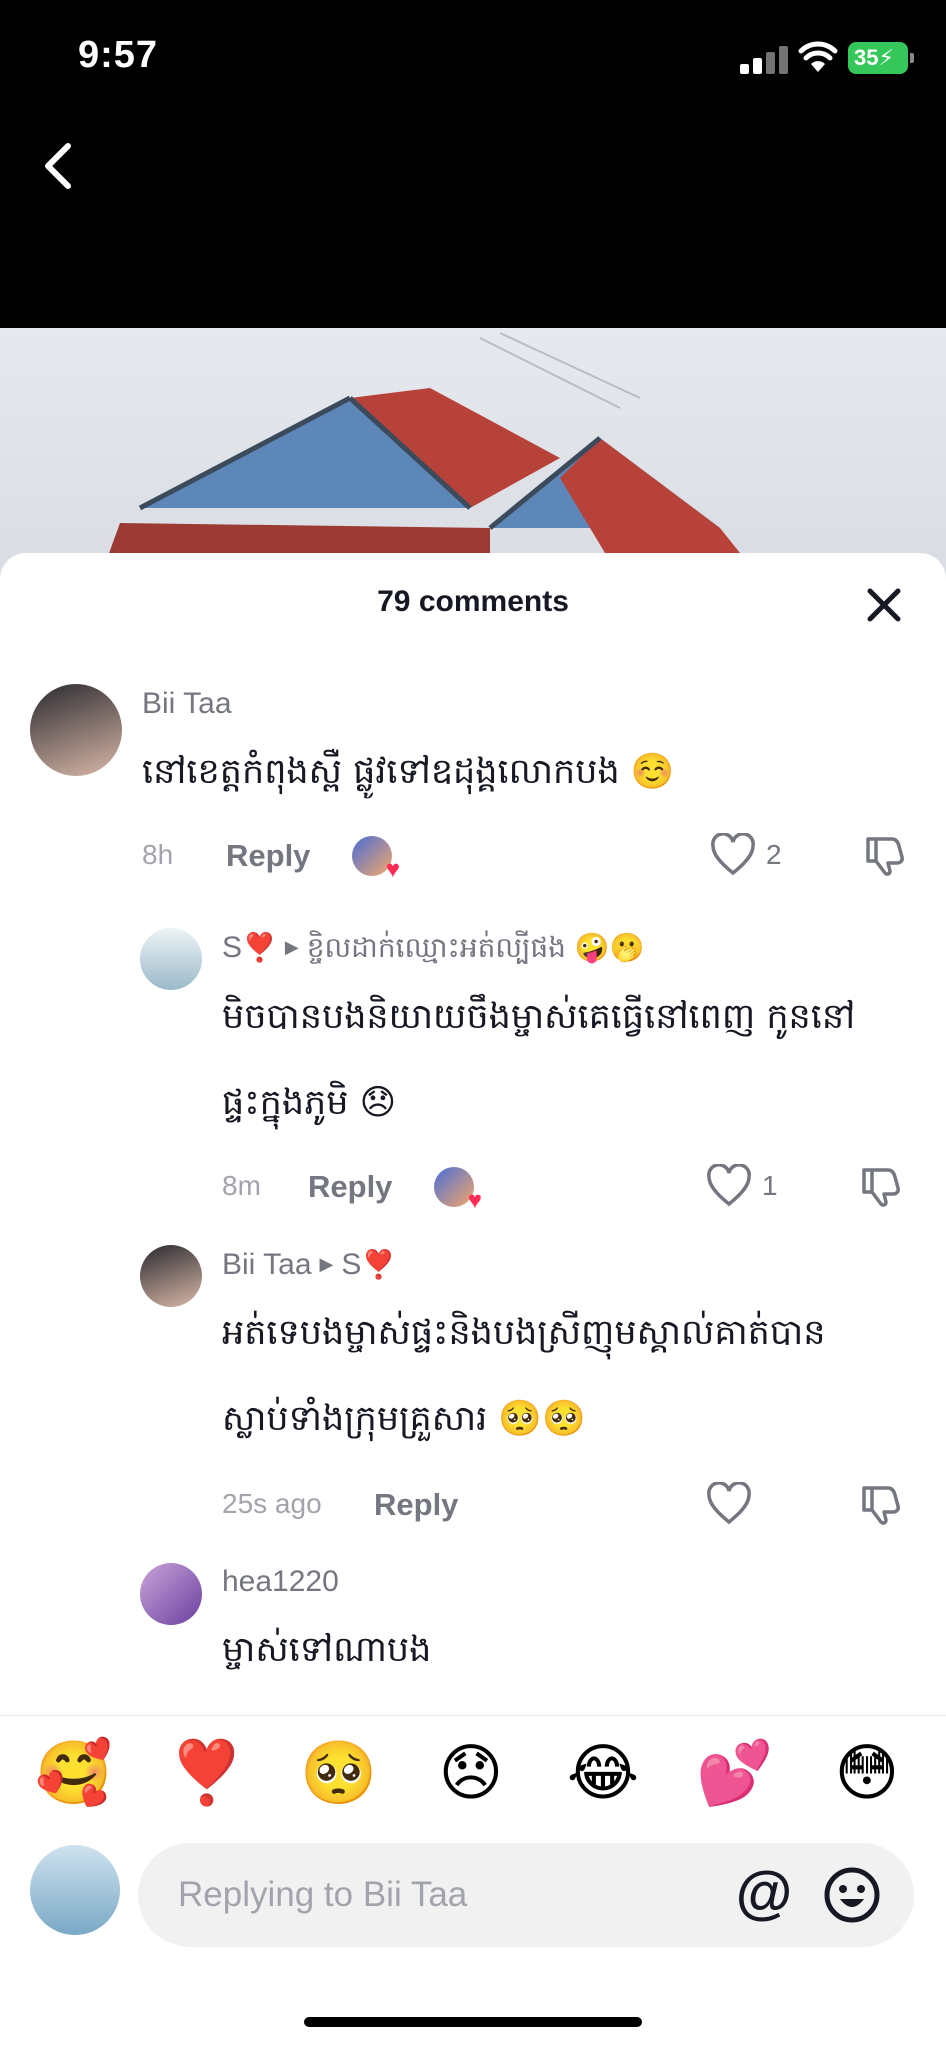 The height and width of the screenshot is (2048, 946). What do you see at coordinates (241, 1185) in the screenshot?
I see `comment-time: 8m` at bounding box center [241, 1185].